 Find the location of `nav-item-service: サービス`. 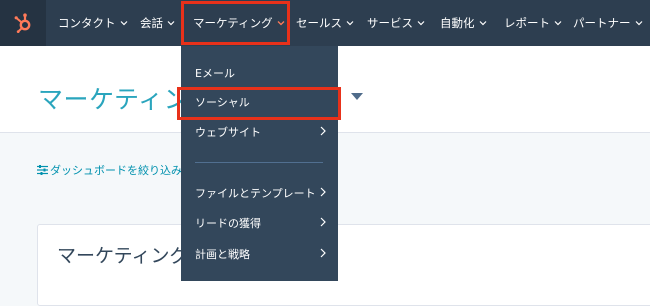

nav-item-service: サービス is located at coordinates (396, 23).